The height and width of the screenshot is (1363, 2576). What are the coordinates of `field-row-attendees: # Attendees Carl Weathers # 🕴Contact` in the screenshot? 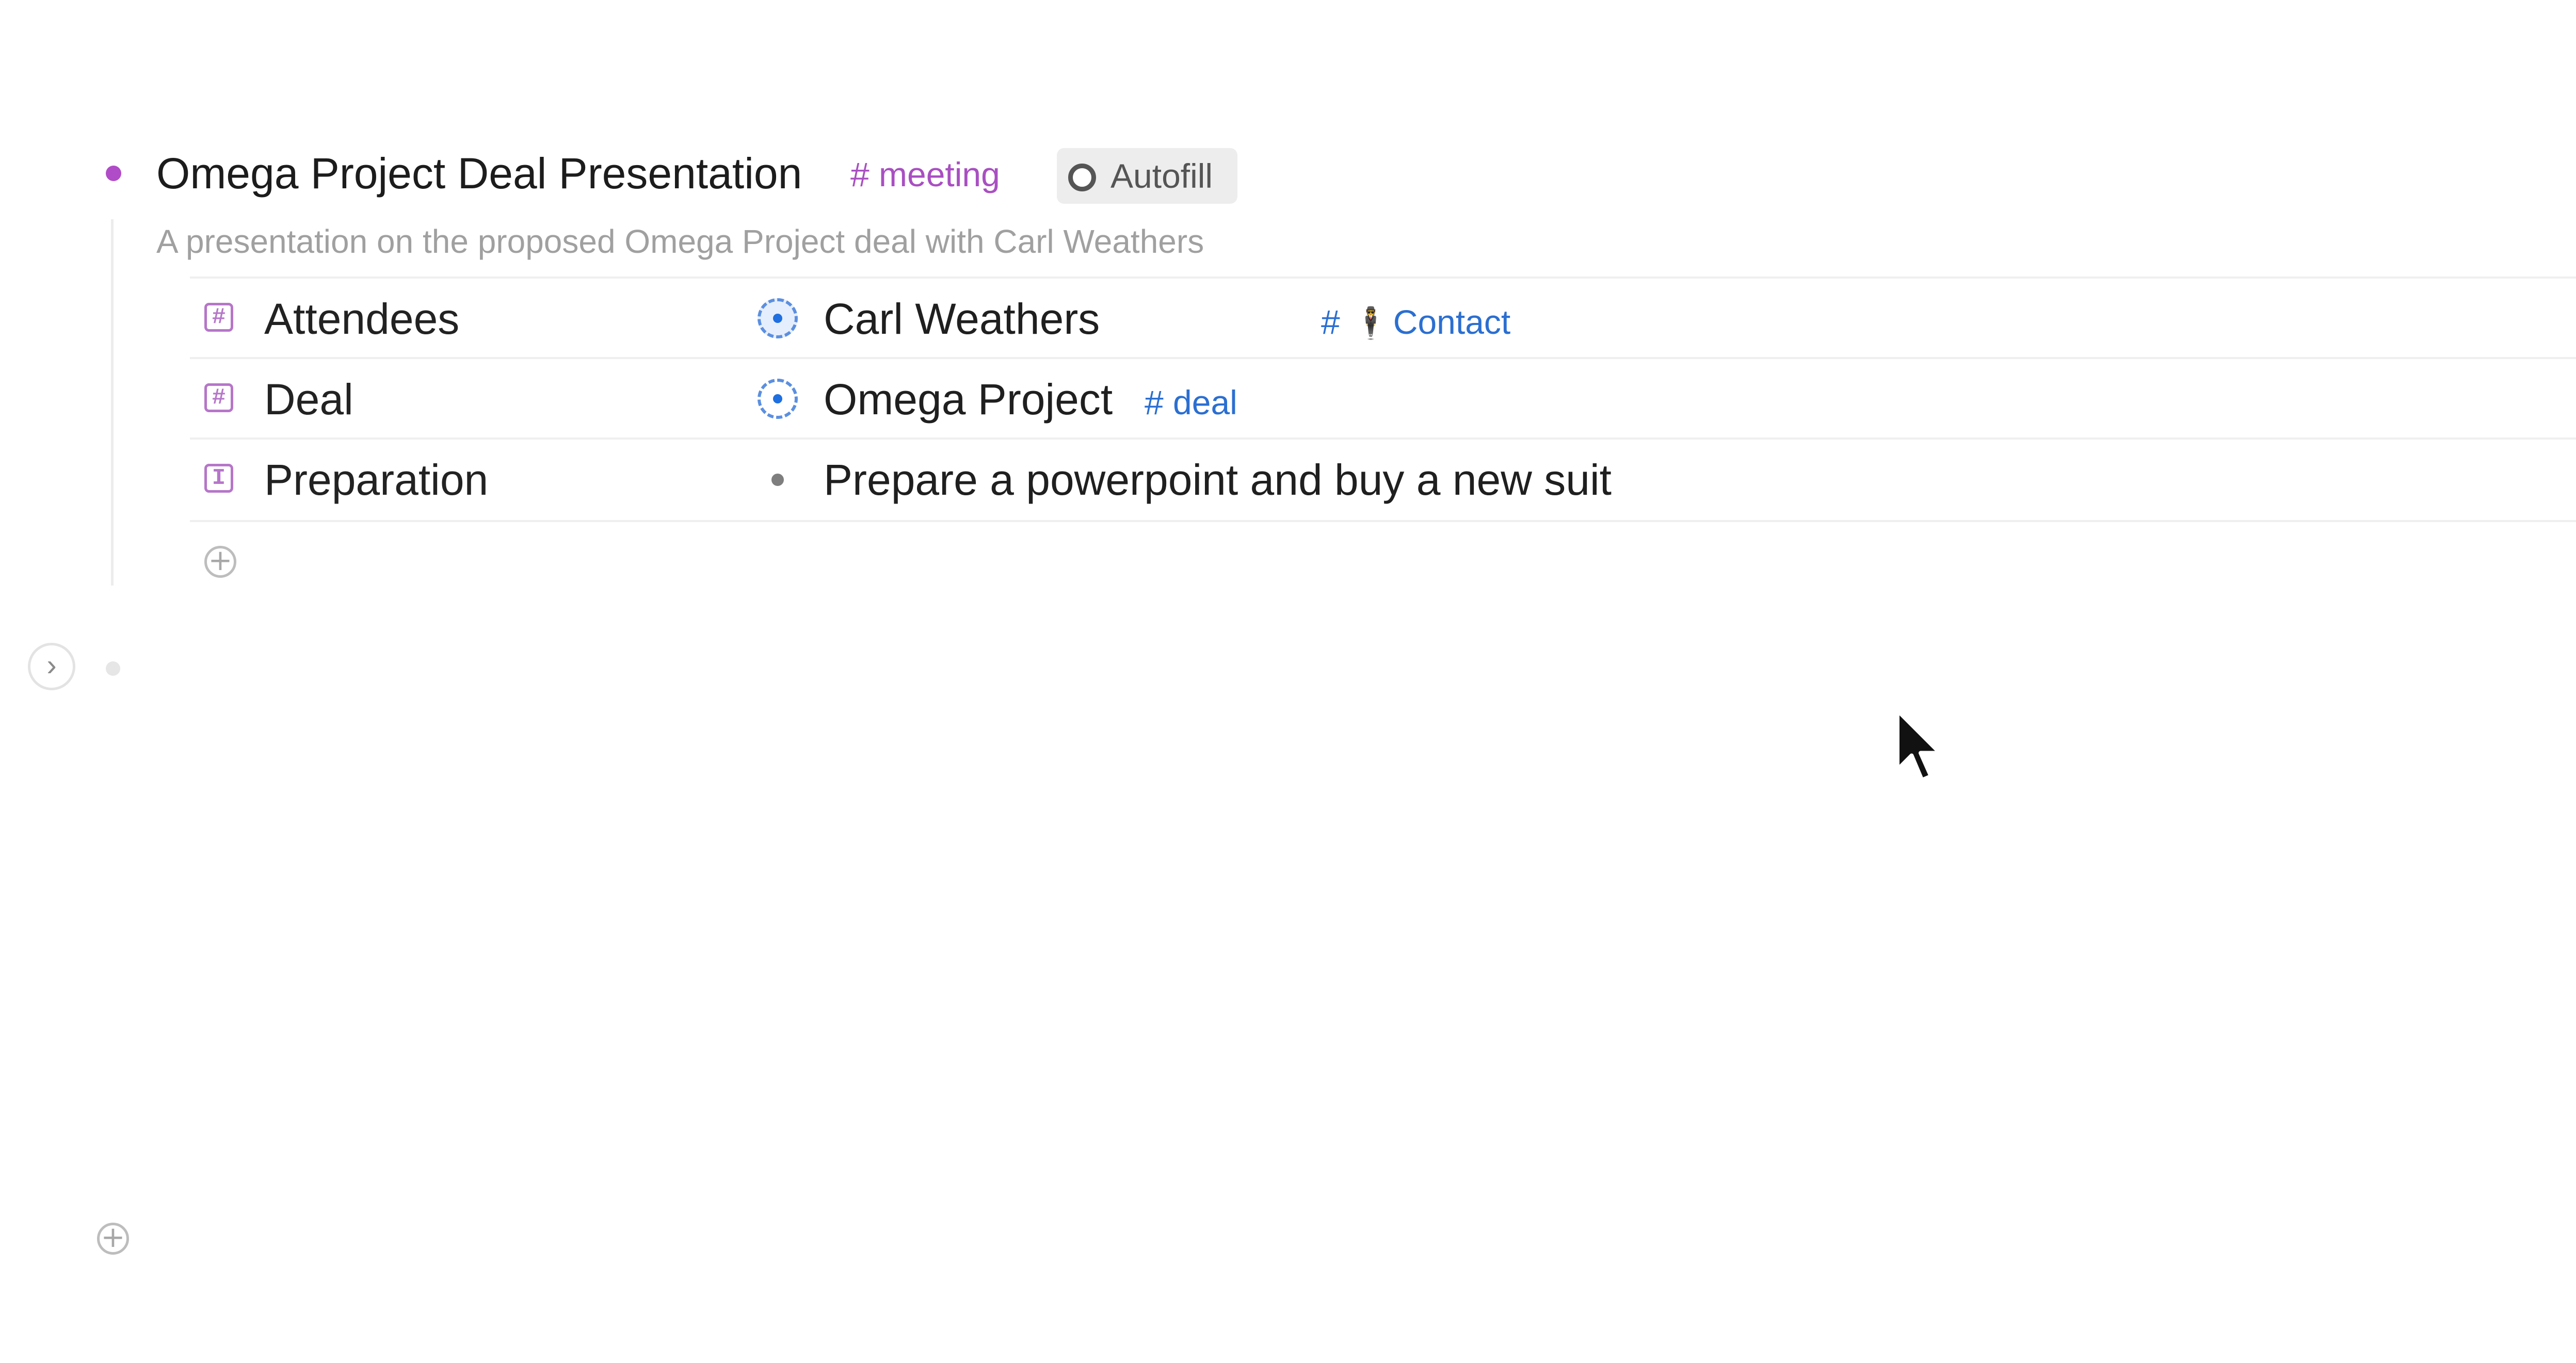 It's located at (1383, 318).